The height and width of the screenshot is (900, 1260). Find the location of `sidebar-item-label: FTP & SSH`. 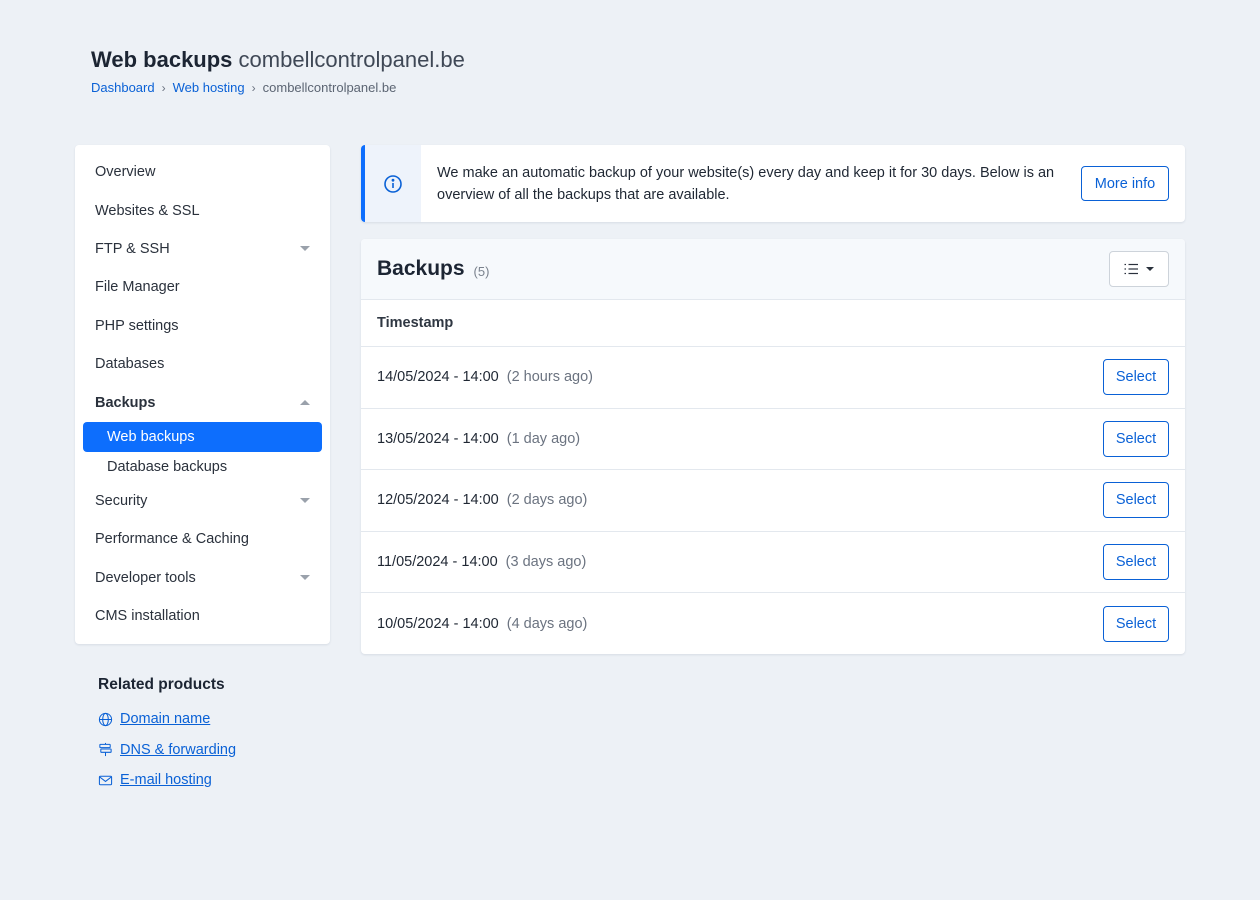

sidebar-item-label: FTP & SSH is located at coordinates (132, 248).